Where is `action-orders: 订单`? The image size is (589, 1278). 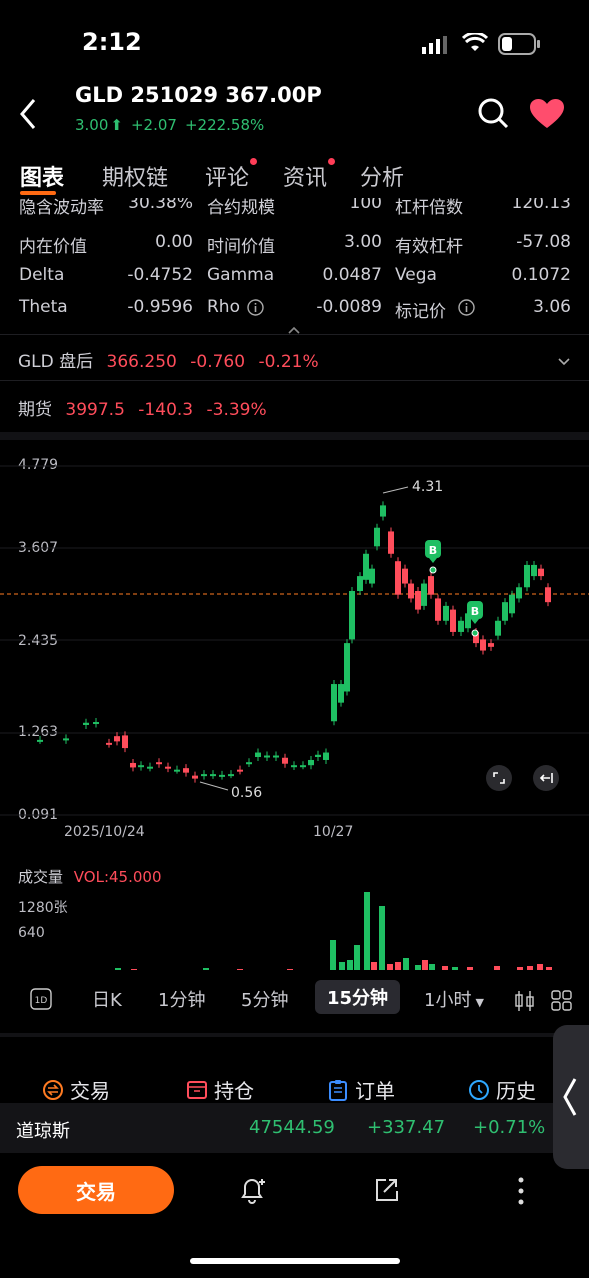 action-orders: 订单 is located at coordinates (361, 1089).